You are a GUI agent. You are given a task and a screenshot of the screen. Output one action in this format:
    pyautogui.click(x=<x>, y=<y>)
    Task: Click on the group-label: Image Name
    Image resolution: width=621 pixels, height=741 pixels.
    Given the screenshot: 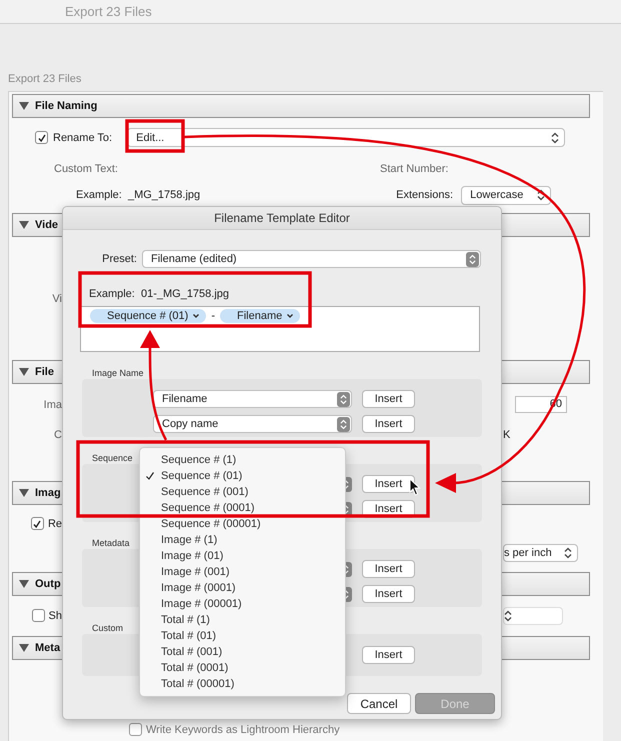 What is the action you would take?
    pyautogui.click(x=118, y=373)
    